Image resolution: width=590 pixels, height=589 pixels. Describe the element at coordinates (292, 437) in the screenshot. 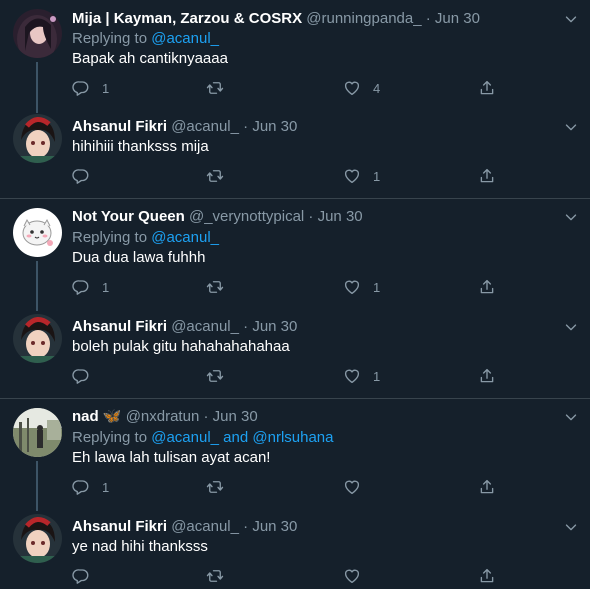

I see `mention-link: @nrlsuhana` at that location.